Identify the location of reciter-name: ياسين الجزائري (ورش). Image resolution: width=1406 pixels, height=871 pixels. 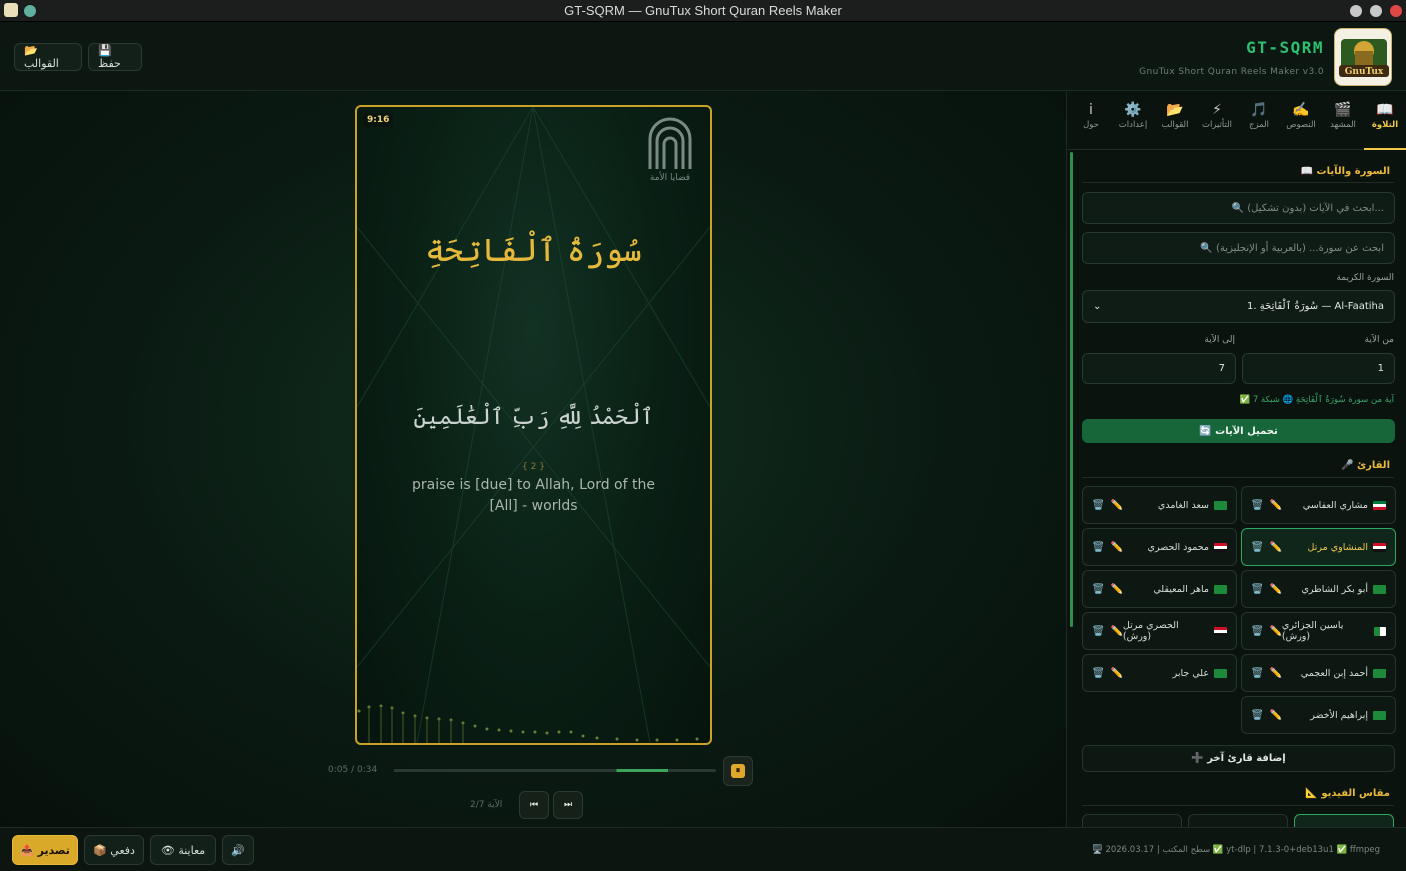
(1312, 631).